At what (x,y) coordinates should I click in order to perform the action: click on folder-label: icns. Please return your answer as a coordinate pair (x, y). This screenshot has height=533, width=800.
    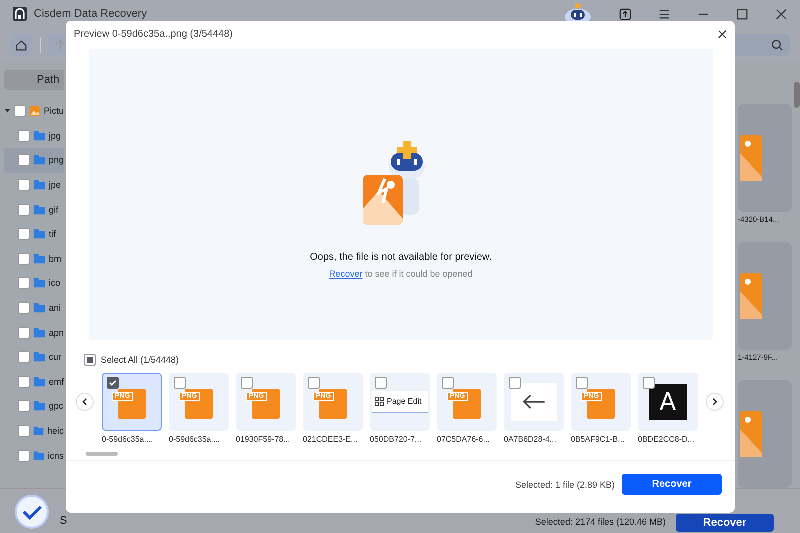
    Looking at the image, I should click on (56, 455).